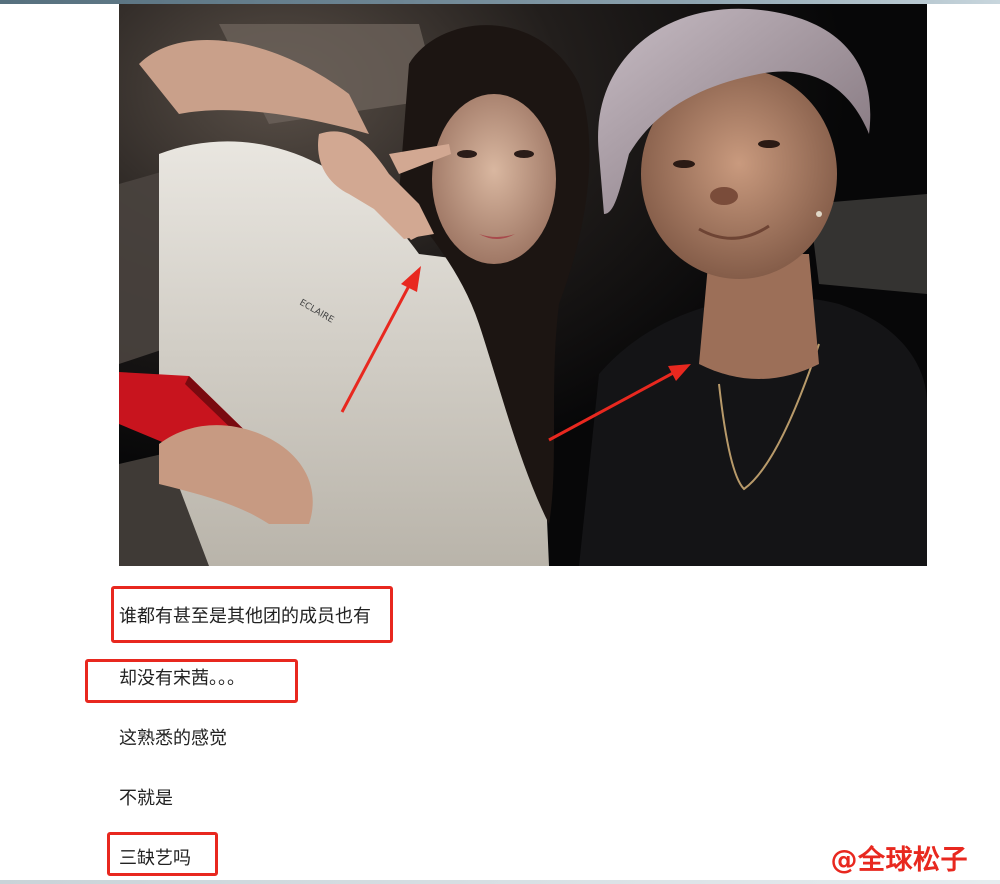 The image size is (1000, 884). What do you see at coordinates (500, 882) in the screenshot?
I see `bottom-border-strip` at bounding box center [500, 882].